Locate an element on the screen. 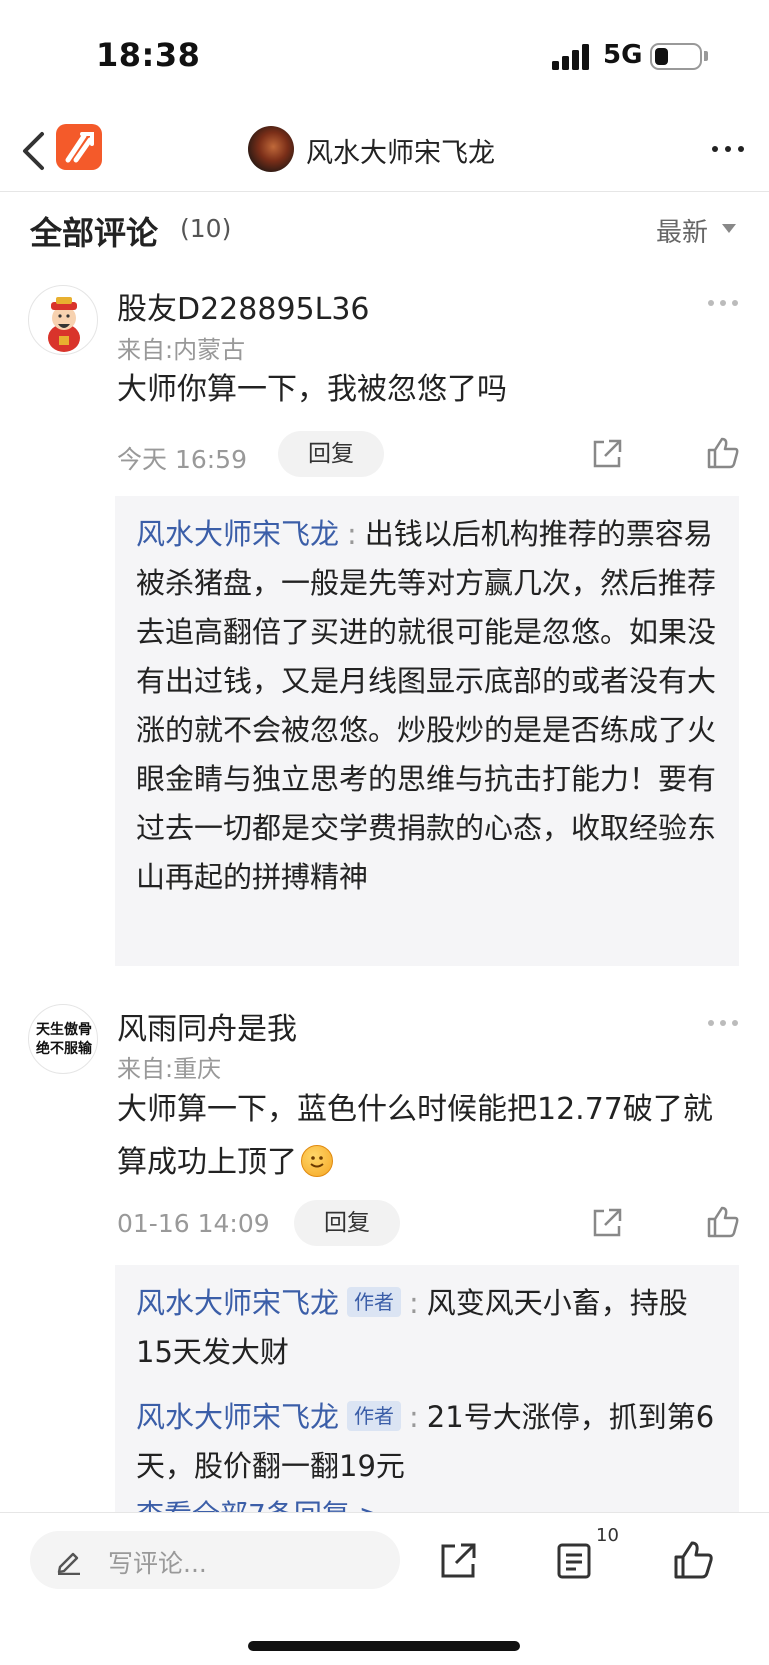  battery-icon is located at coordinates (676, 56).